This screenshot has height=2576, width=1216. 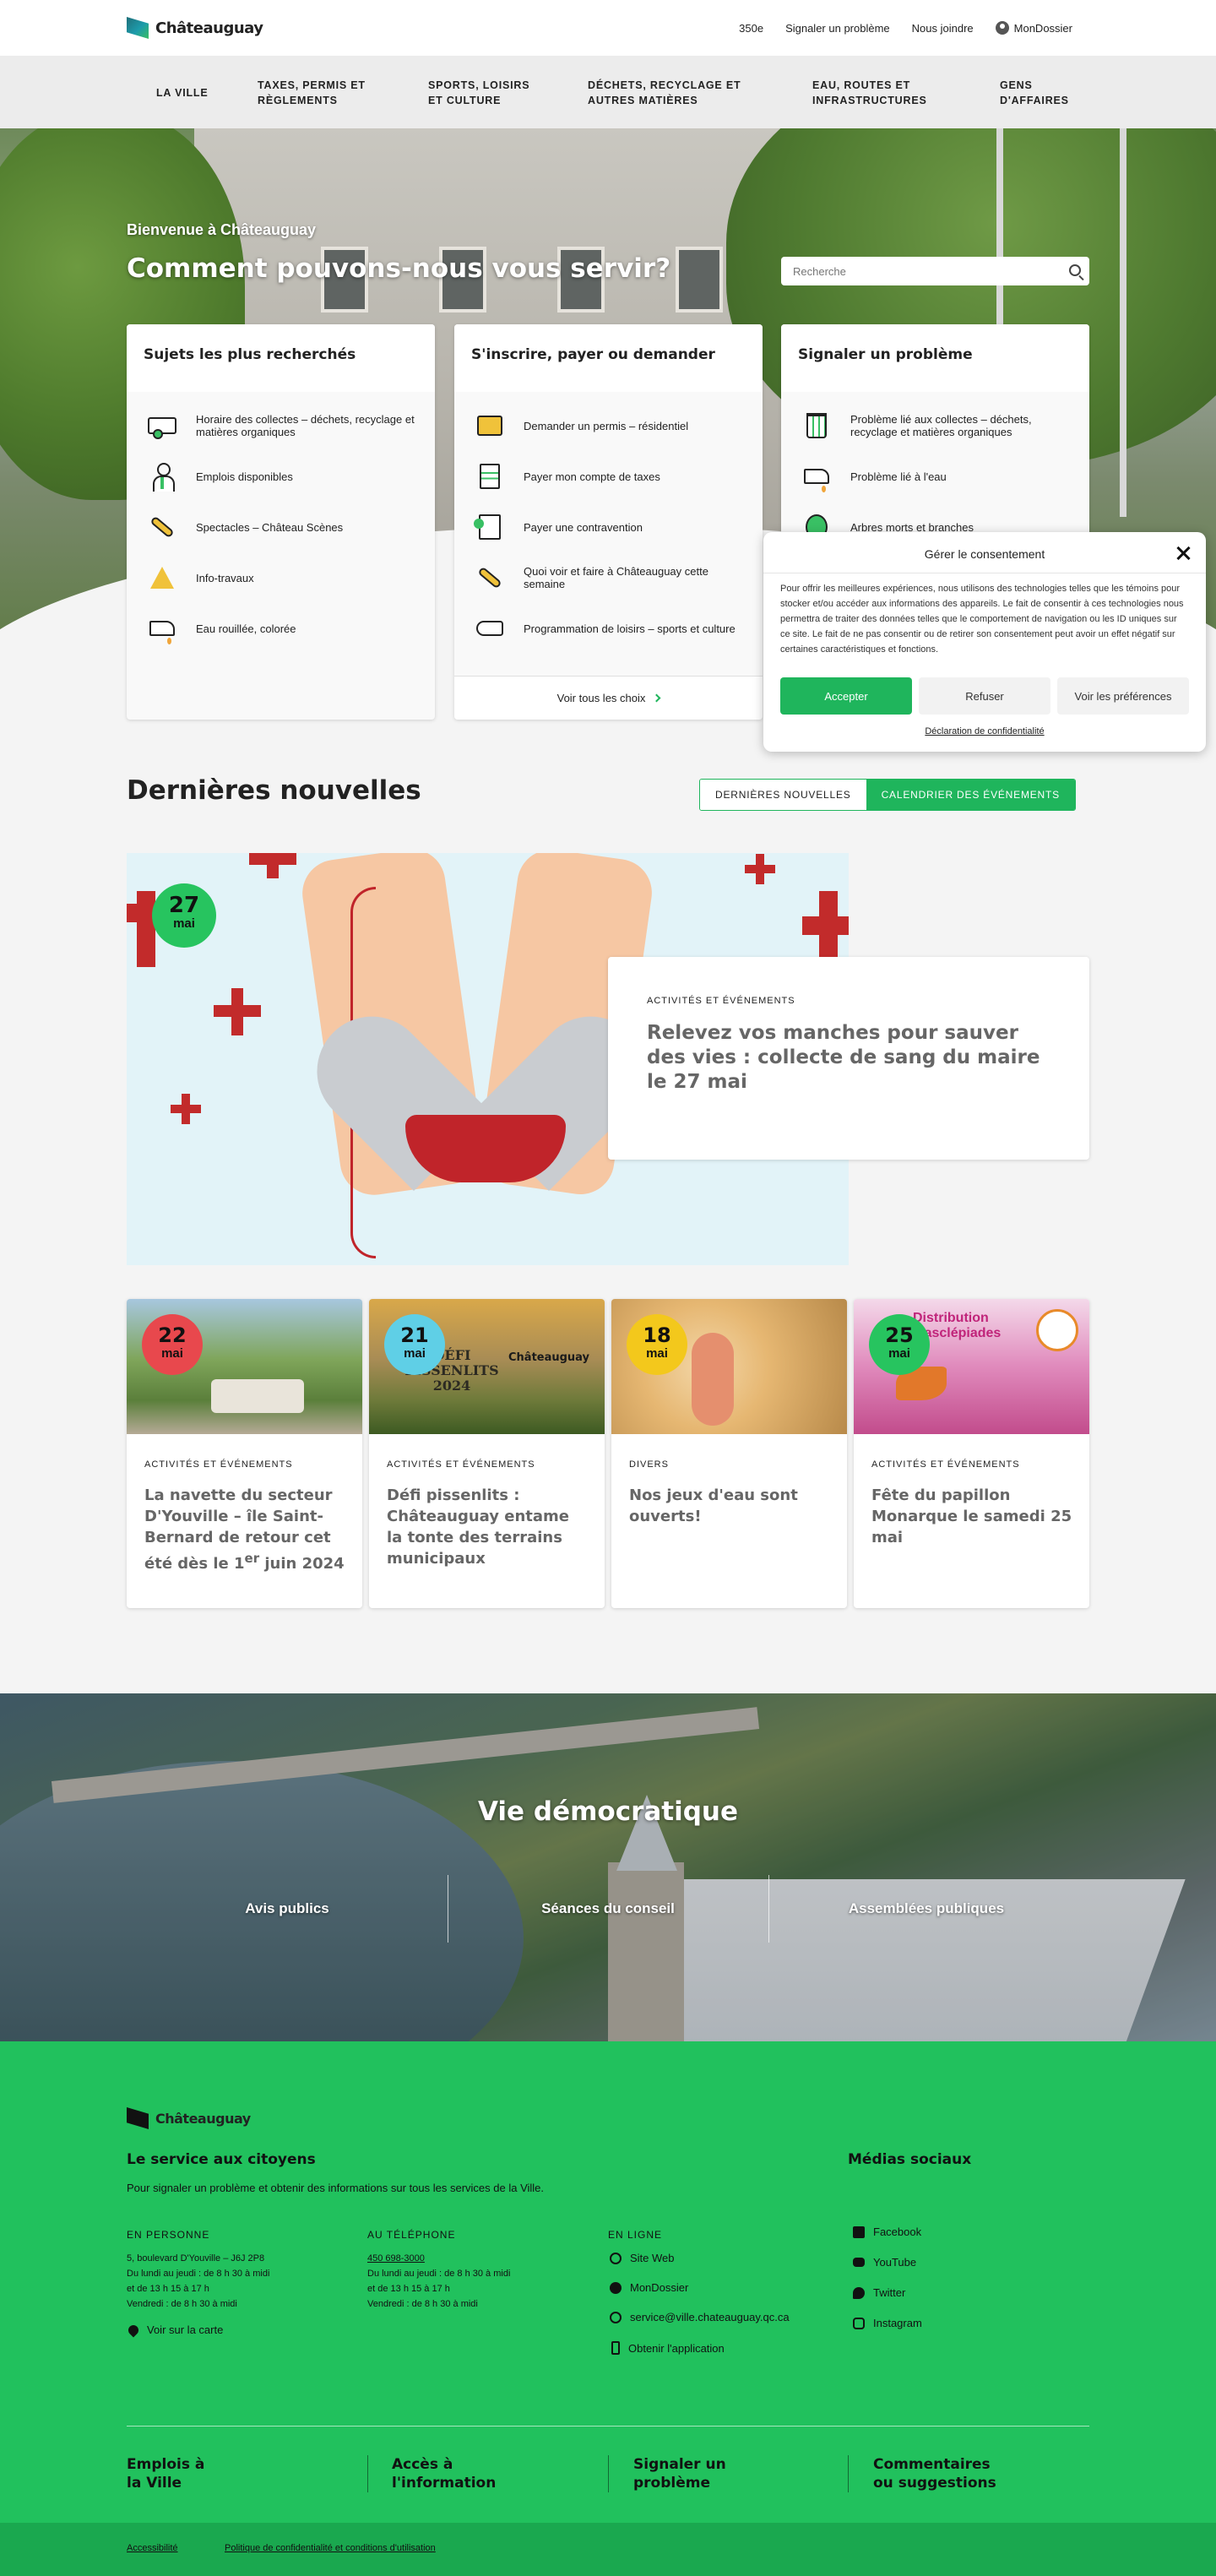 What do you see at coordinates (943, 28) in the screenshot?
I see `link-contact: Nous joindre` at bounding box center [943, 28].